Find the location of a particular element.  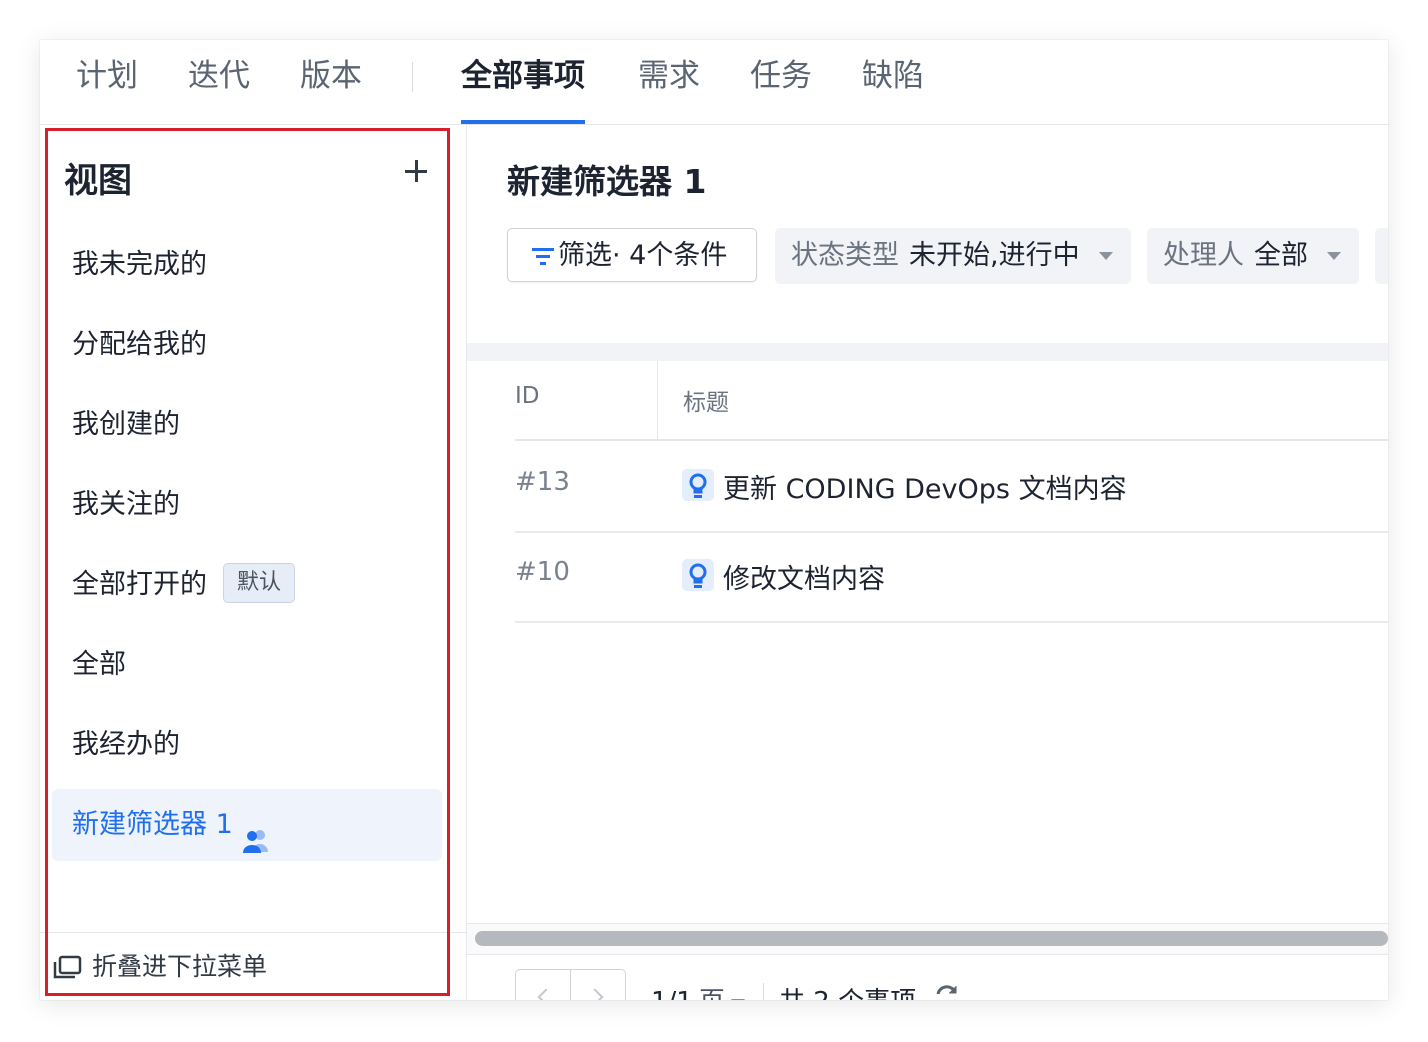

chip-key: 状态类型 is located at coordinates (845, 255).